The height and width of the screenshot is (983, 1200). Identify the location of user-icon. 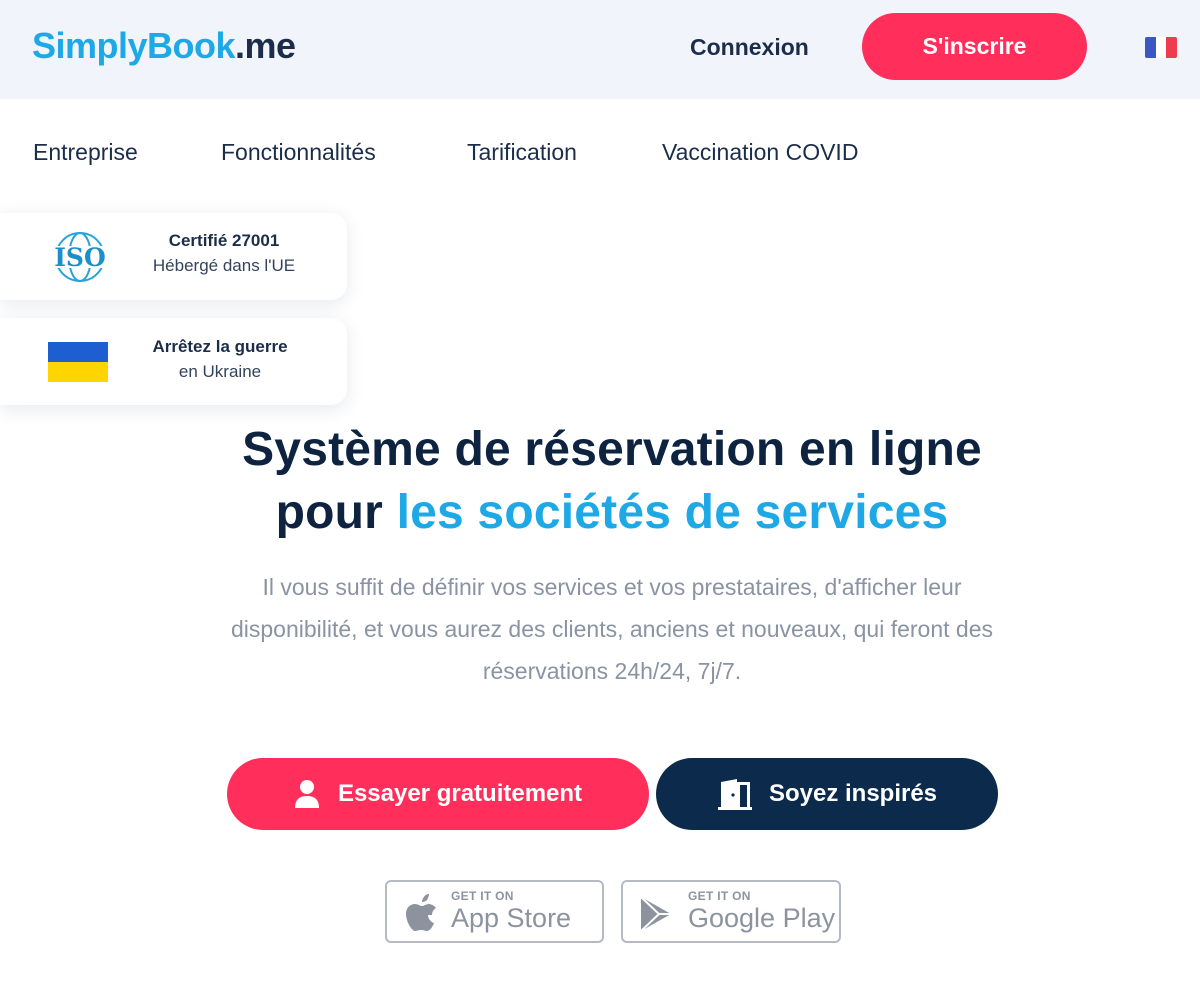
(307, 794).